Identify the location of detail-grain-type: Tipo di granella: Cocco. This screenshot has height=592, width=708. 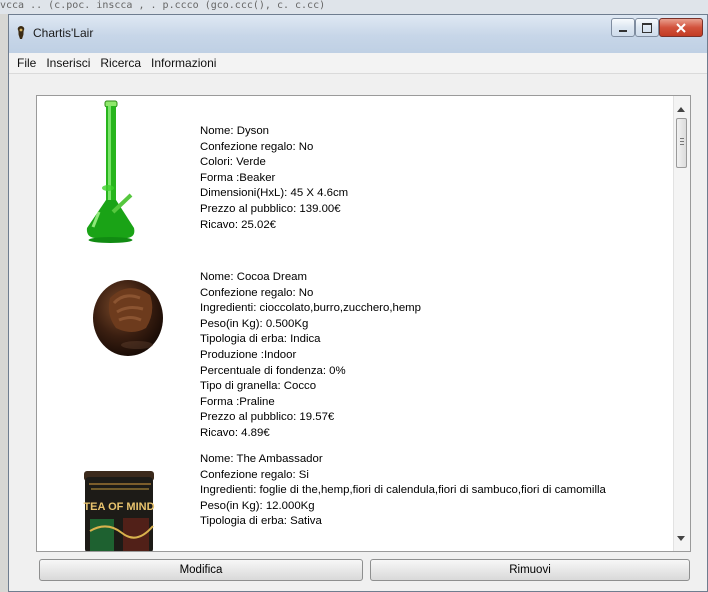
(258, 386).